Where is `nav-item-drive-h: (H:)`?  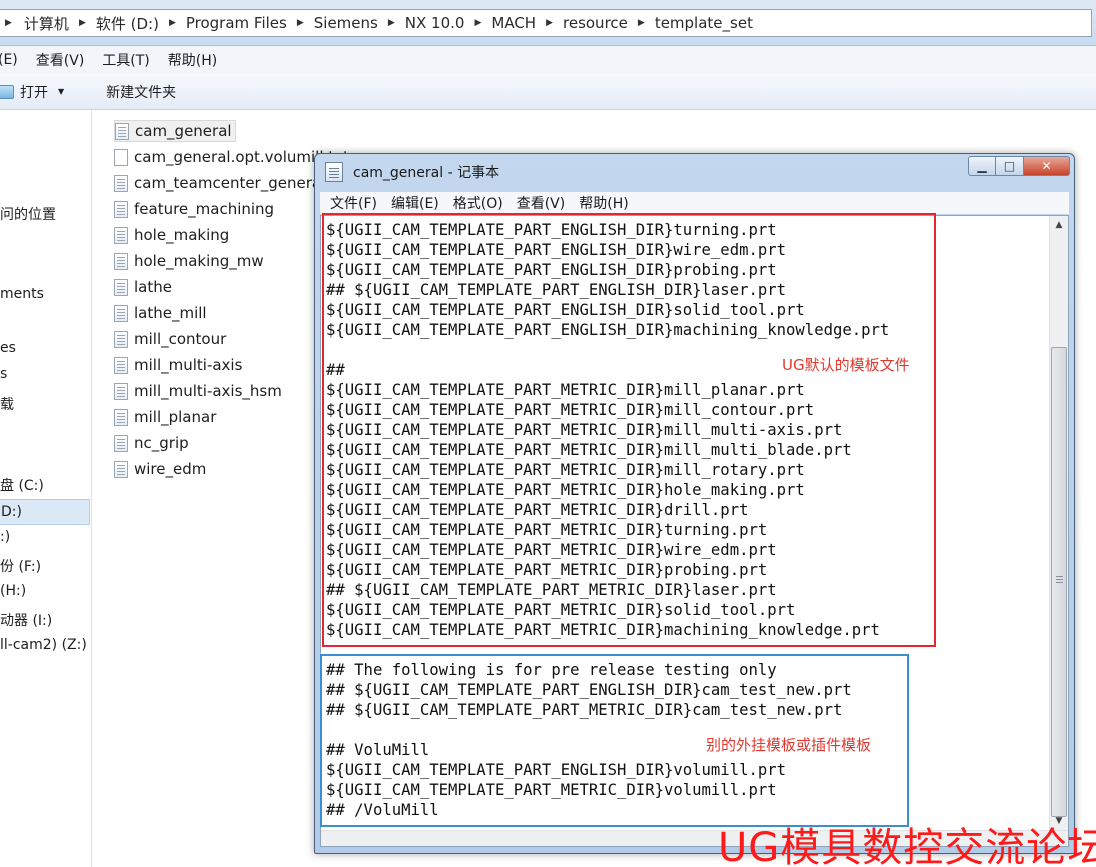 nav-item-drive-h: (H:) is located at coordinates (13, 591).